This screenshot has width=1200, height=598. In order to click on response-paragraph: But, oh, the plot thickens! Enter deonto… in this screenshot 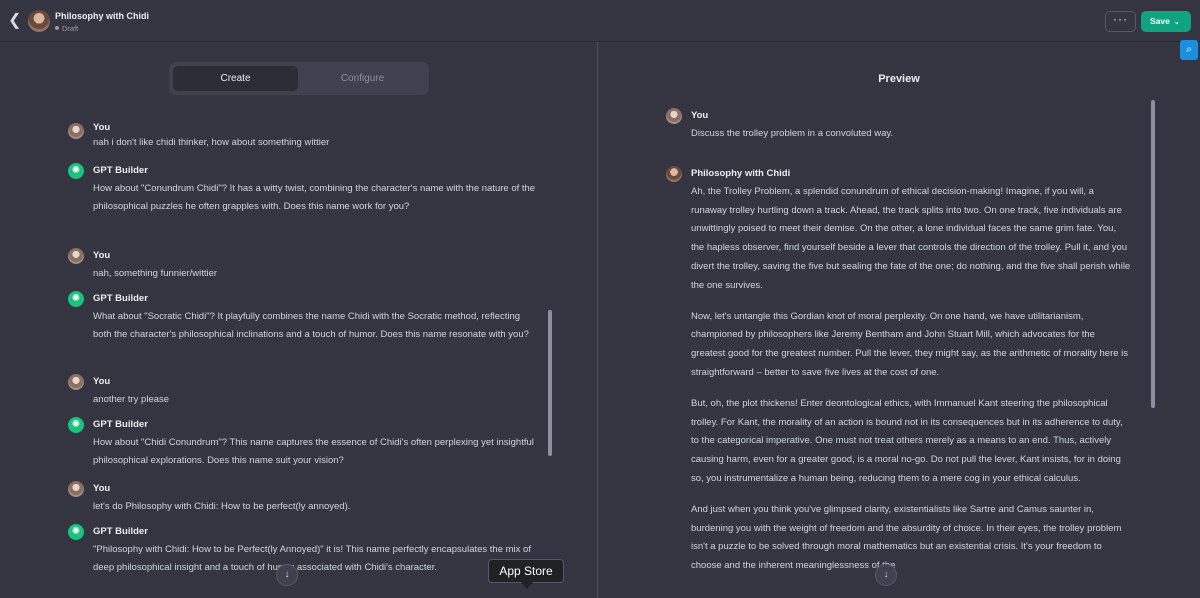, I will do `click(907, 441)`.